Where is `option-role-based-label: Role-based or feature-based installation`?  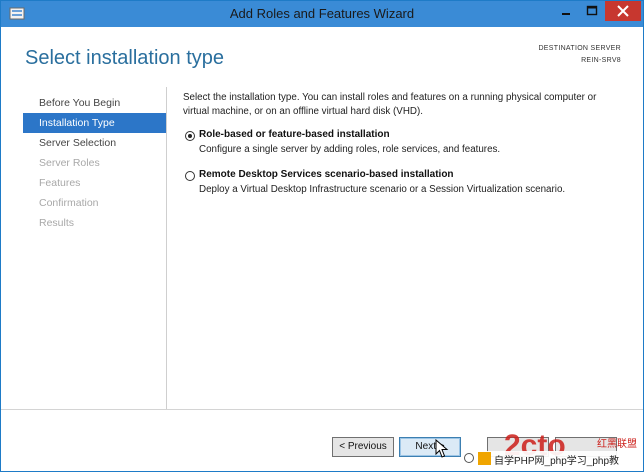
option-role-based-label: Role-based or feature-based installation is located at coordinates (294, 134).